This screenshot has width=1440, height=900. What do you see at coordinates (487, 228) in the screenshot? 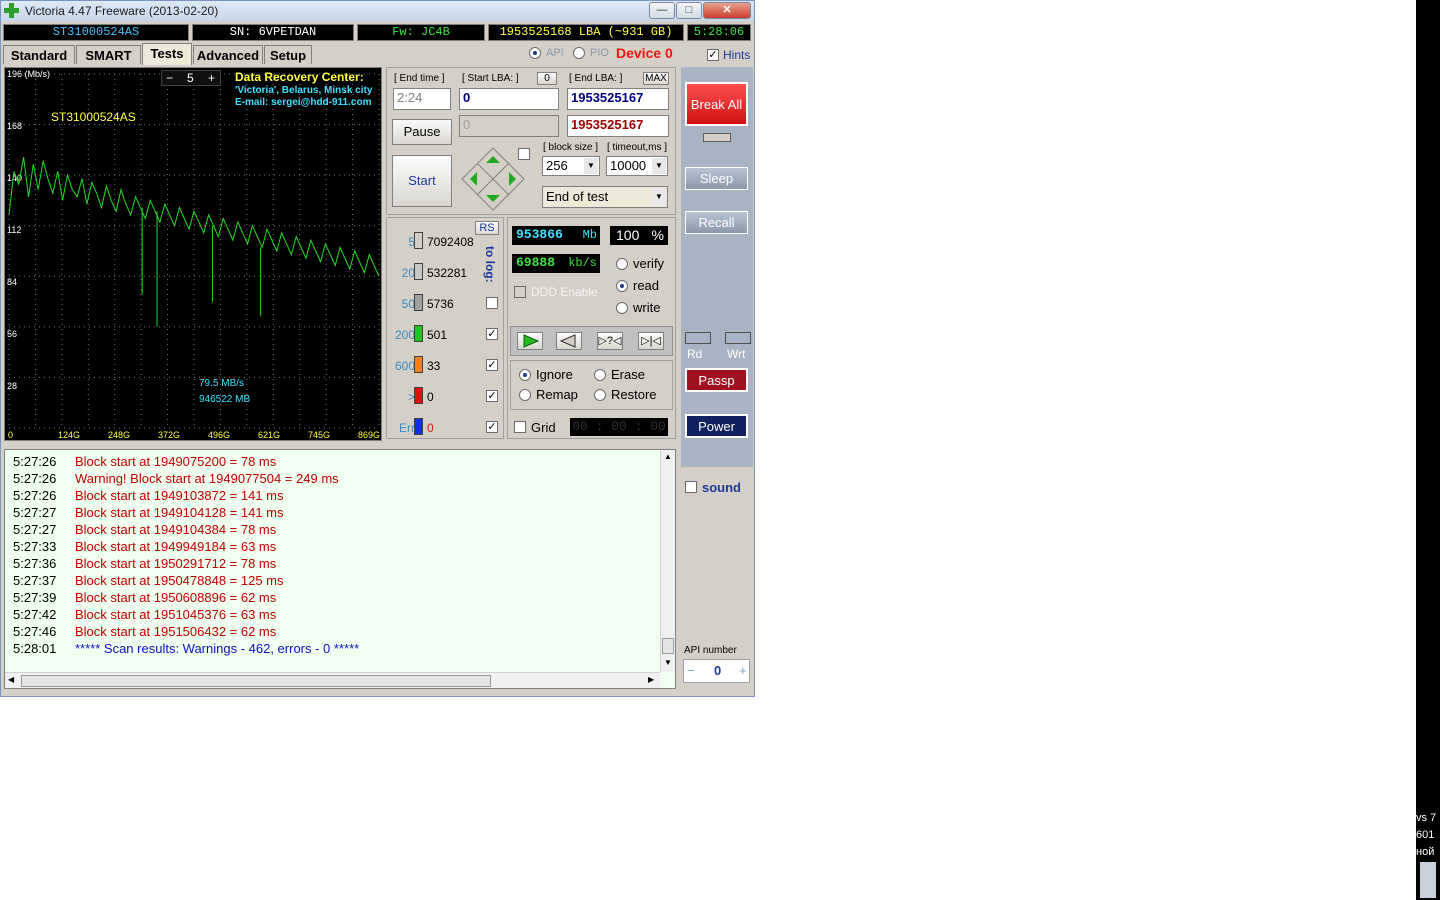
I see `rs-button: RS` at bounding box center [487, 228].